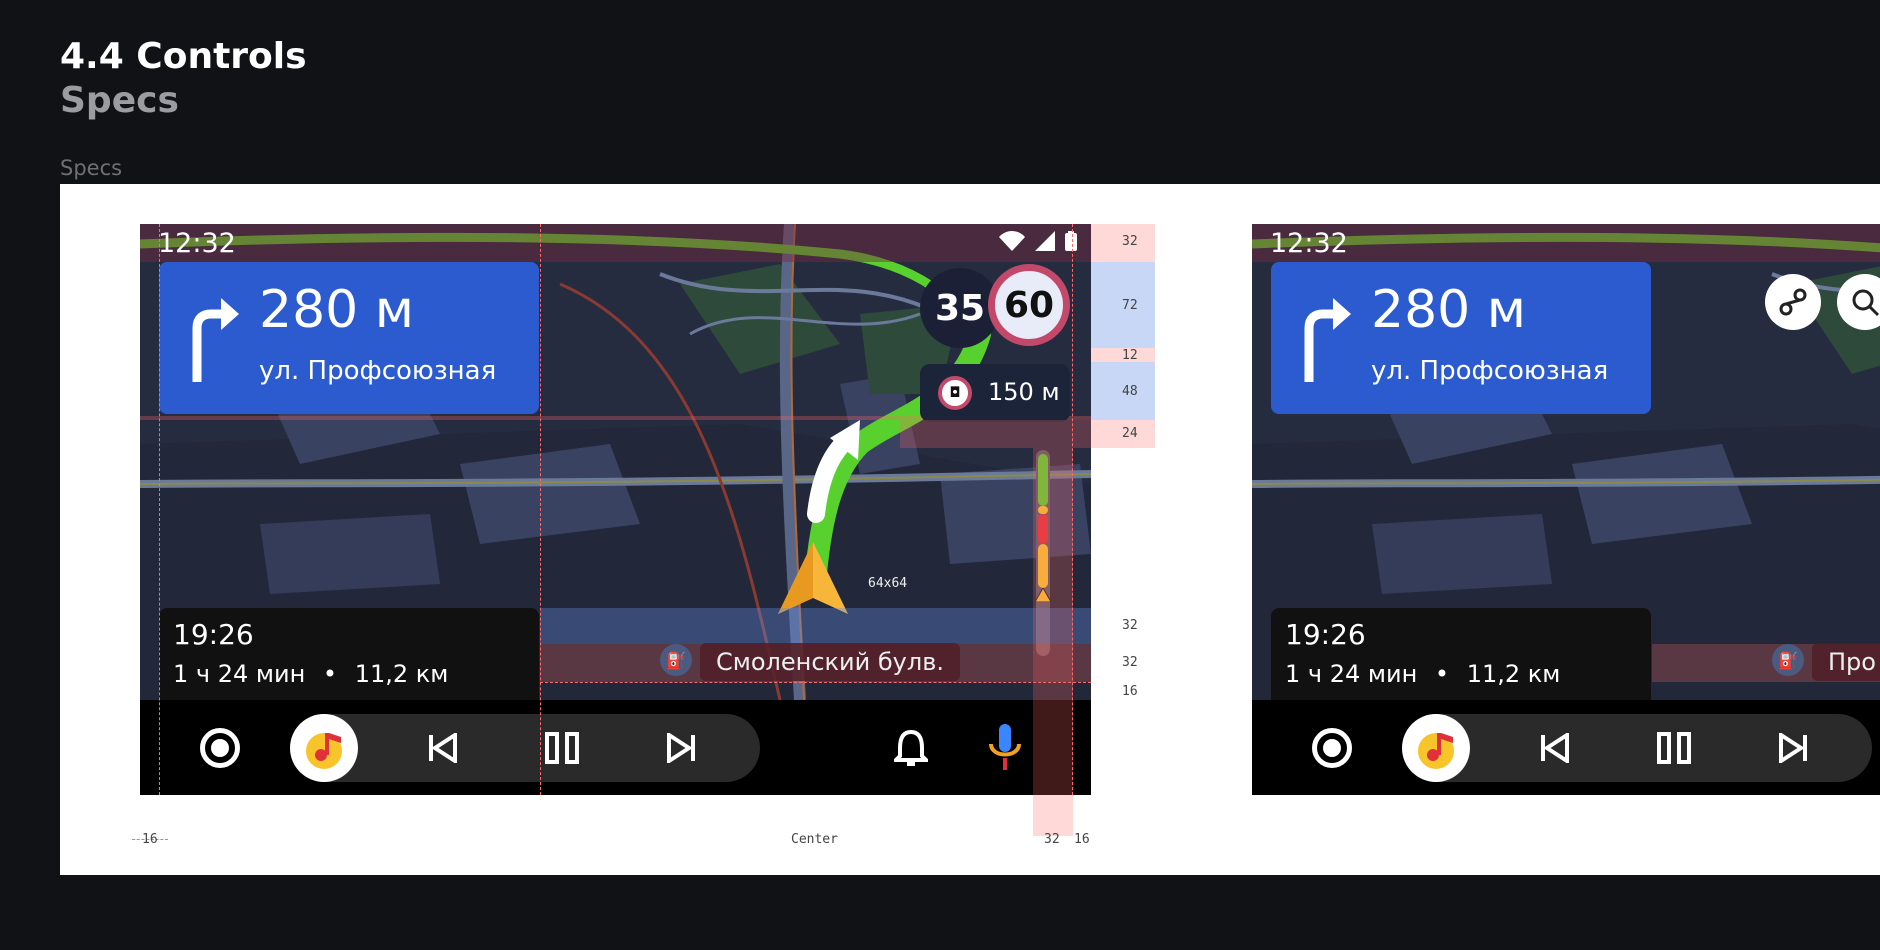 The image size is (1880, 950). What do you see at coordinates (1846, 662) in the screenshot?
I see `current-street-label: Про` at bounding box center [1846, 662].